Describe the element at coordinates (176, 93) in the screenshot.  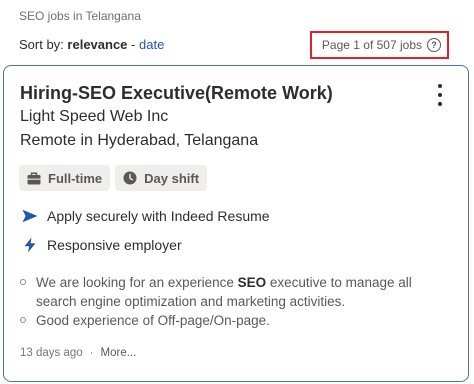
I see `job-title: Hiring-SEO Executive(Remote Work)` at that location.